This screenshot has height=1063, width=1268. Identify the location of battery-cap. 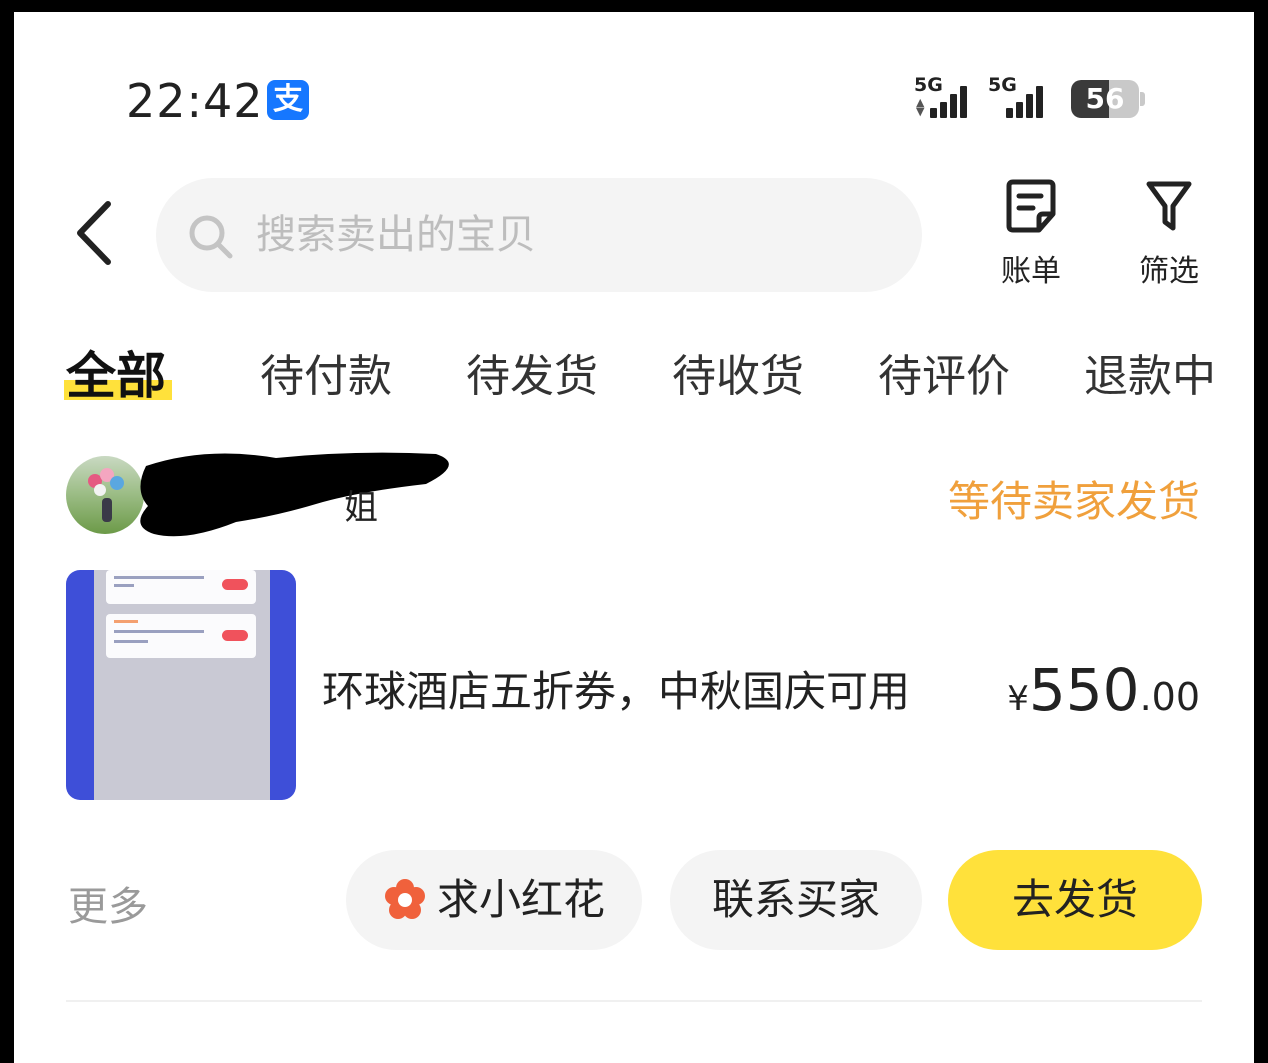
(1142, 99).